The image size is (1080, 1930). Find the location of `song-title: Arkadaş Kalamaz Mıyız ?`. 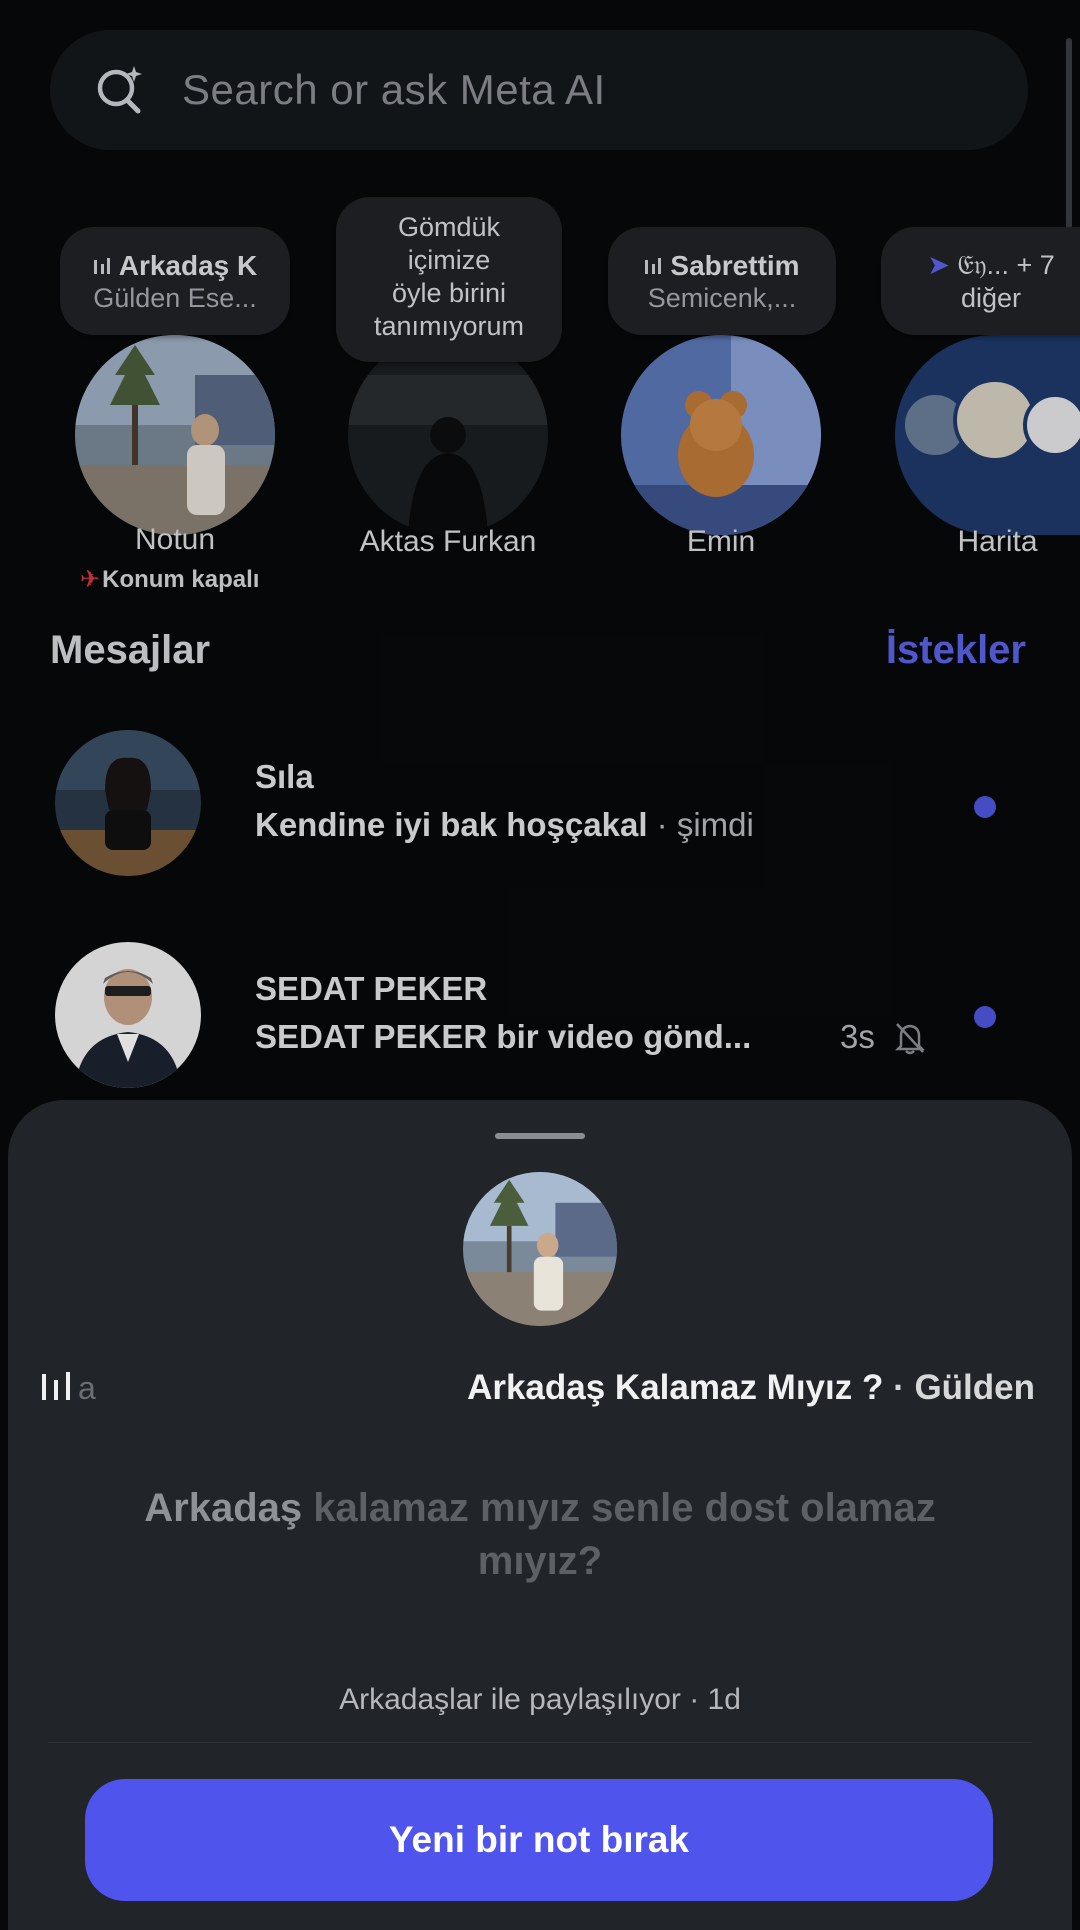

song-title: Arkadaş Kalamaz Mıyız ? is located at coordinates (675, 1387).